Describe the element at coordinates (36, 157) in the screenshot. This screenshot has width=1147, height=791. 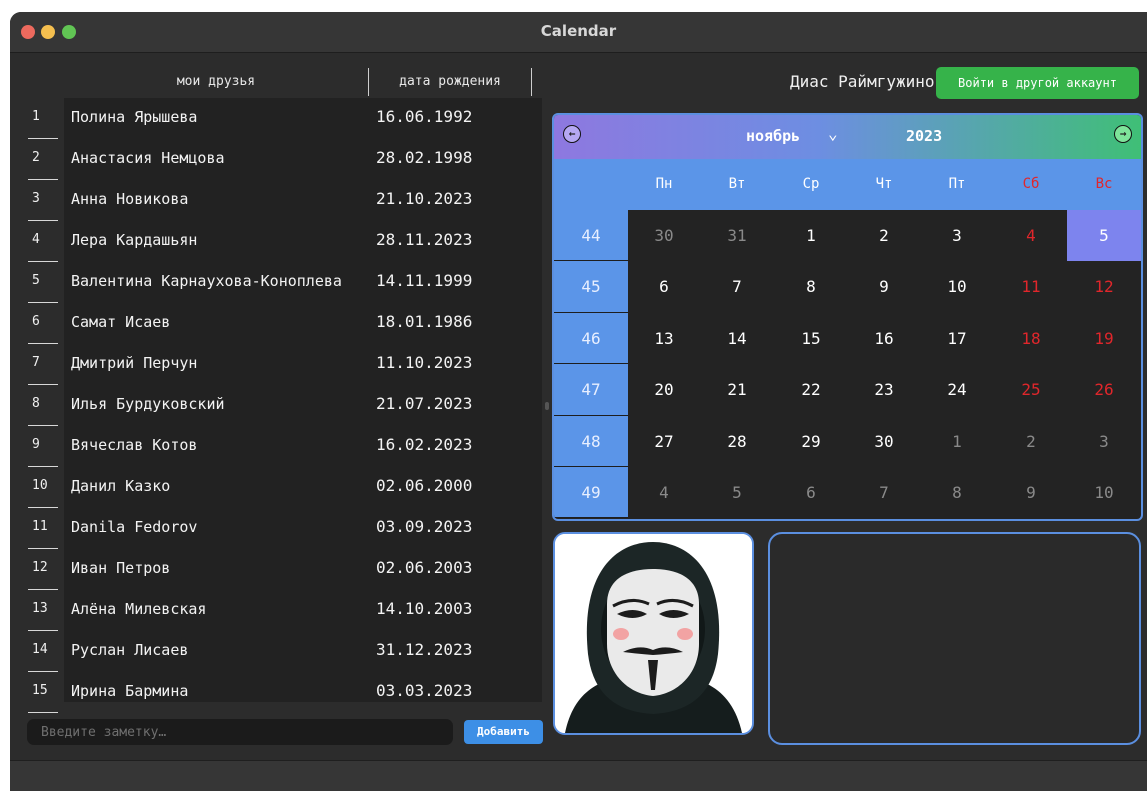
I see `row-number-text: 2` at that location.